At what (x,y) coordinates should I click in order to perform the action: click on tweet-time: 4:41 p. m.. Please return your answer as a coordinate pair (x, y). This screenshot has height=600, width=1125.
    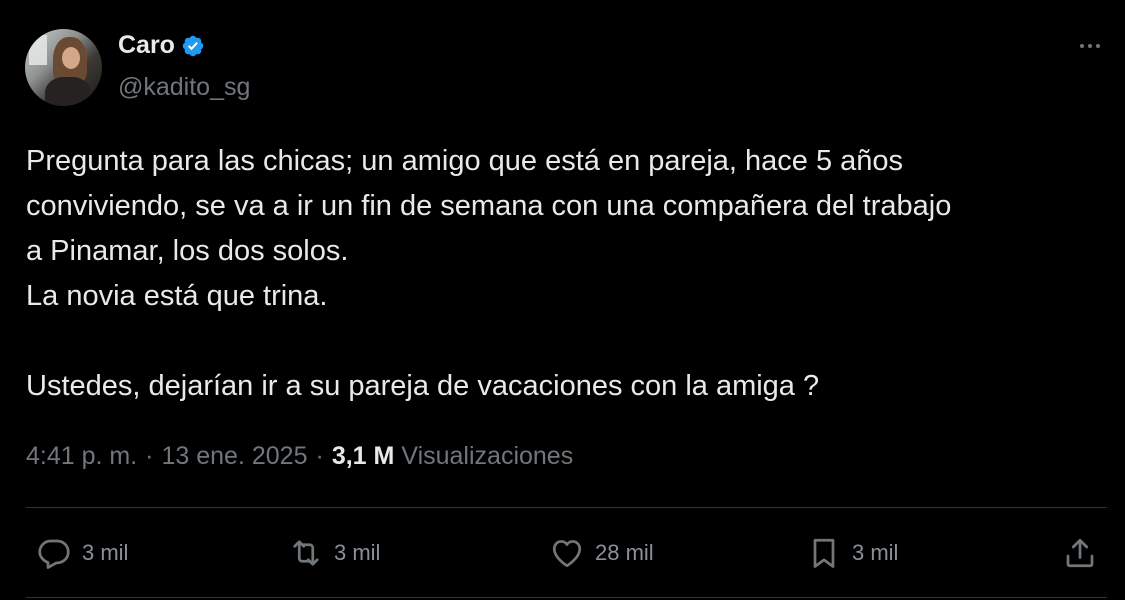
    Looking at the image, I should click on (81, 456).